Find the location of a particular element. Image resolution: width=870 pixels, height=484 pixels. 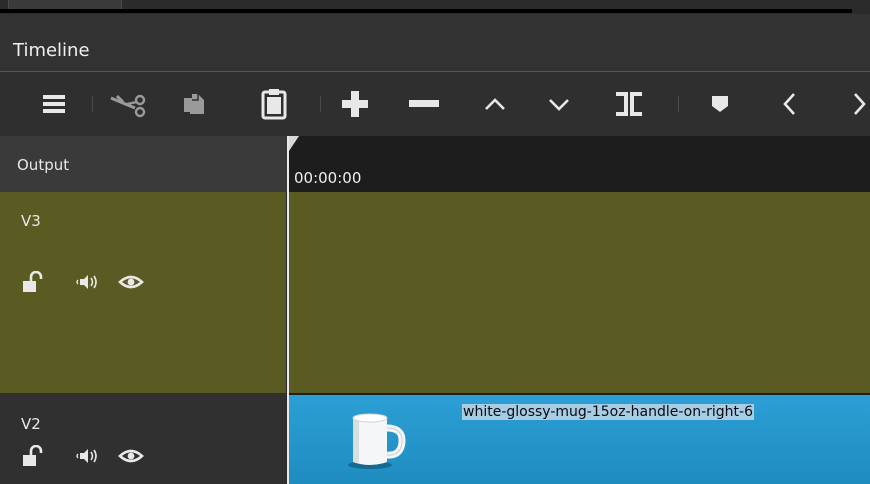

track-header-v3: V3 is located at coordinates (143, 292).